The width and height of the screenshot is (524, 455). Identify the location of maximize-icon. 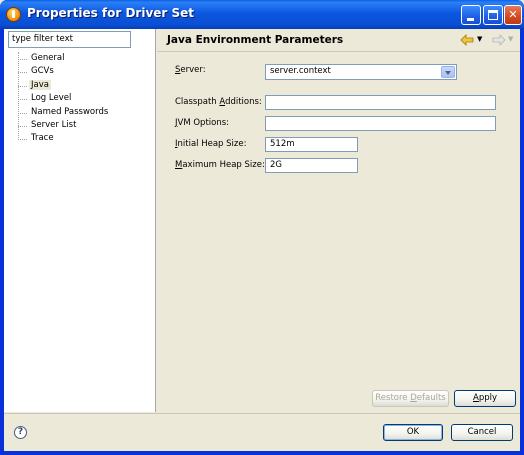
(493, 15).